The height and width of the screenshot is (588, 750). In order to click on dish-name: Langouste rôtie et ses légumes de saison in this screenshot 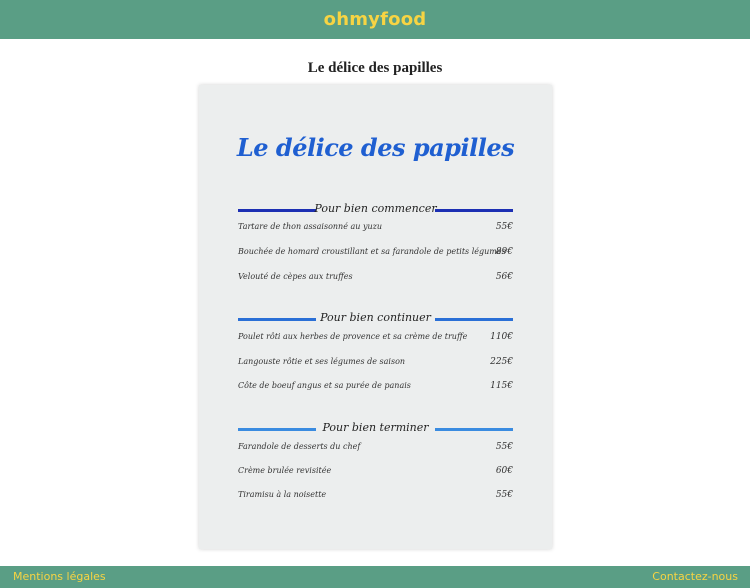, I will do `click(322, 361)`.